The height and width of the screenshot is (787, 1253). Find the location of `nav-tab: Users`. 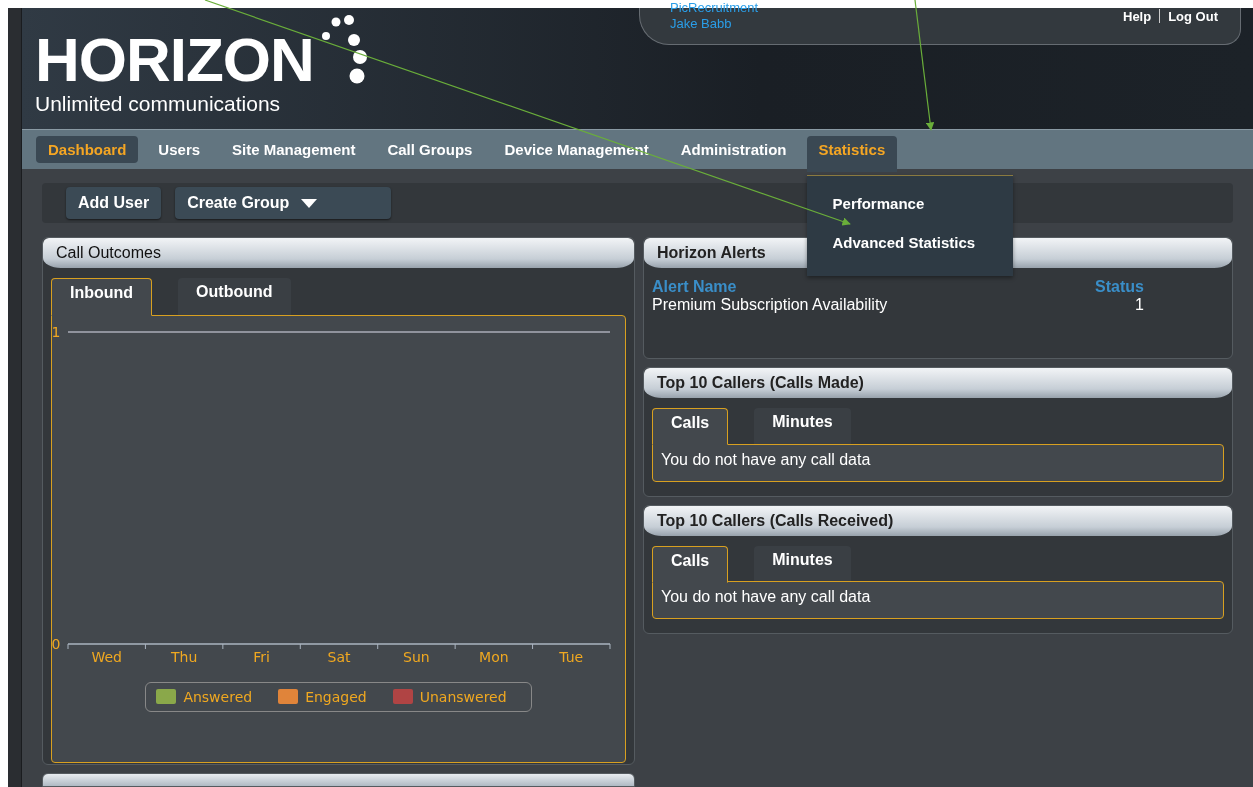

nav-tab: Users is located at coordinates (179, 150).